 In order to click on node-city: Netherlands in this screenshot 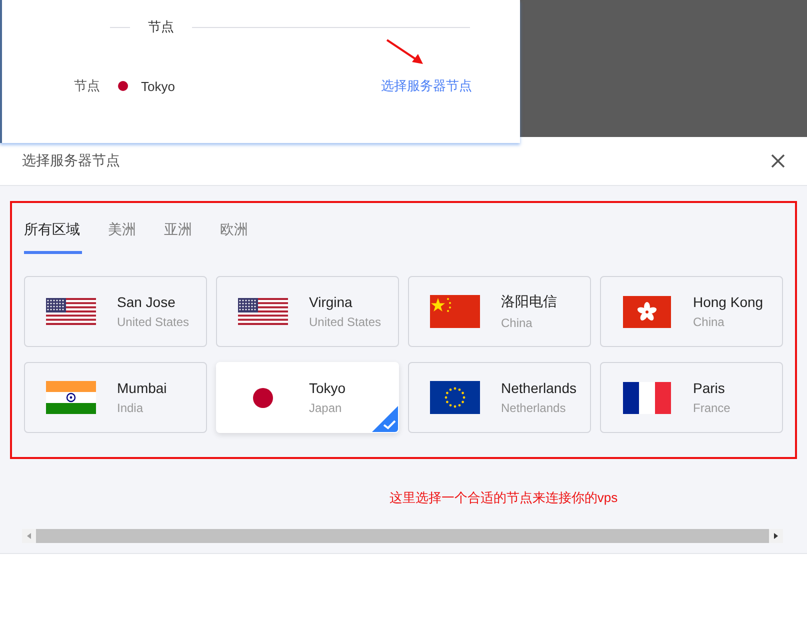, I will do `click(538, 388)`.